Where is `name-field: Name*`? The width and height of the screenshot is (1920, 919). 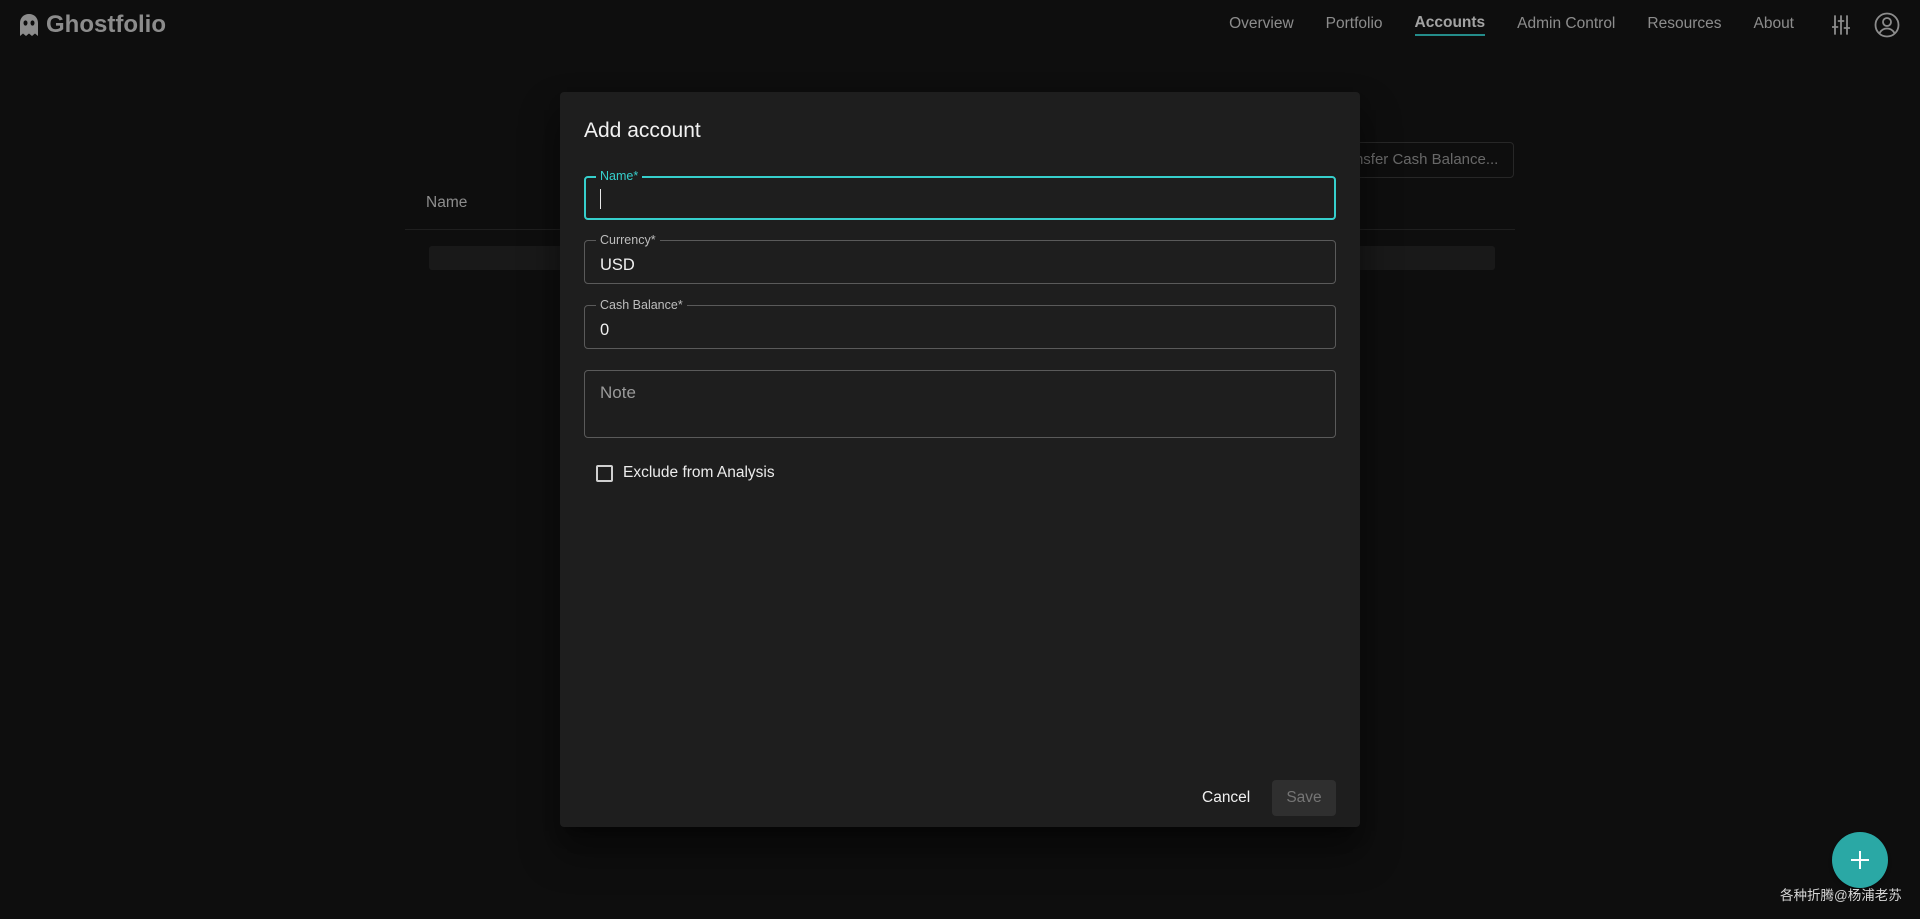
name-field: Name* is located at coordinates (960, 194).